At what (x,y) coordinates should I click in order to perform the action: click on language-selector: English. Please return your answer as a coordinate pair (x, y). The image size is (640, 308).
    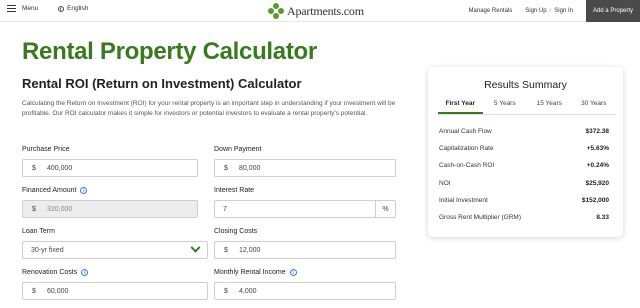
    Looking at the image, I should click on (73, 8).